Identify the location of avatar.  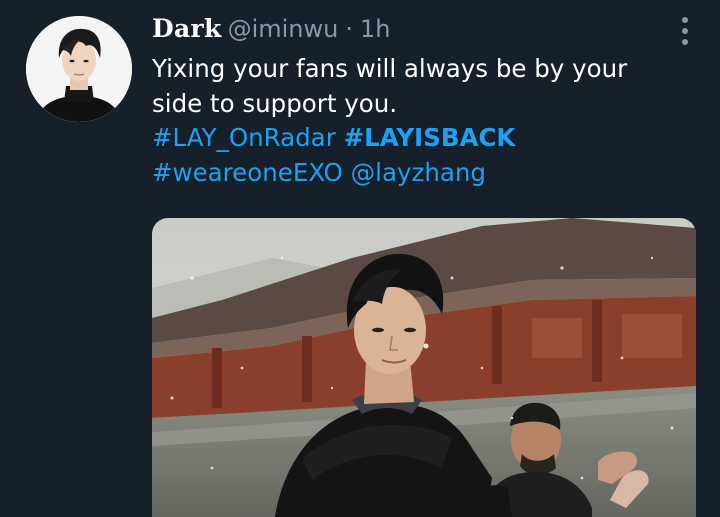
(79, 69).